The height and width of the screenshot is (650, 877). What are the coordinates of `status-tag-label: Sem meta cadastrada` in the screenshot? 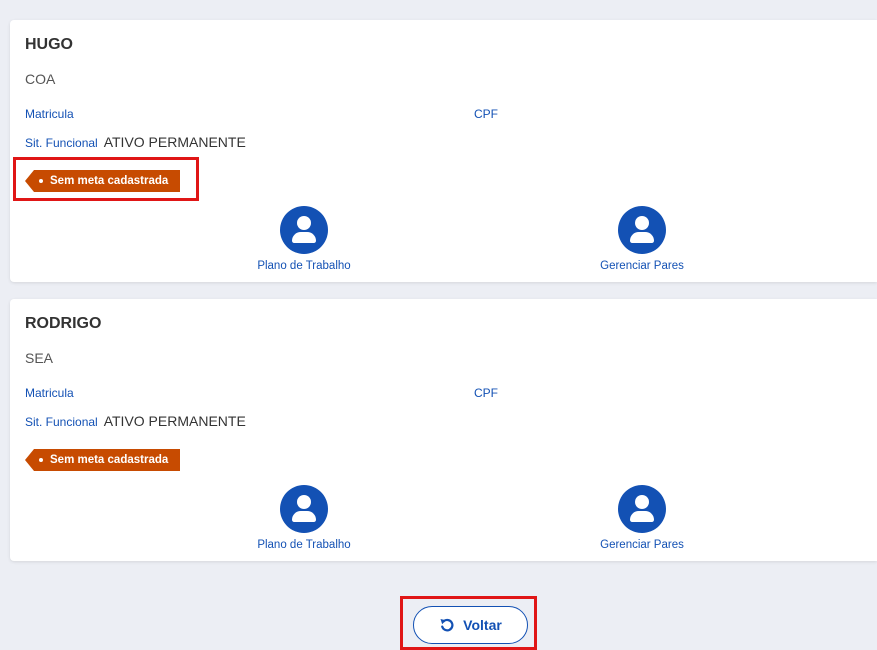 It's located at (109, 460).